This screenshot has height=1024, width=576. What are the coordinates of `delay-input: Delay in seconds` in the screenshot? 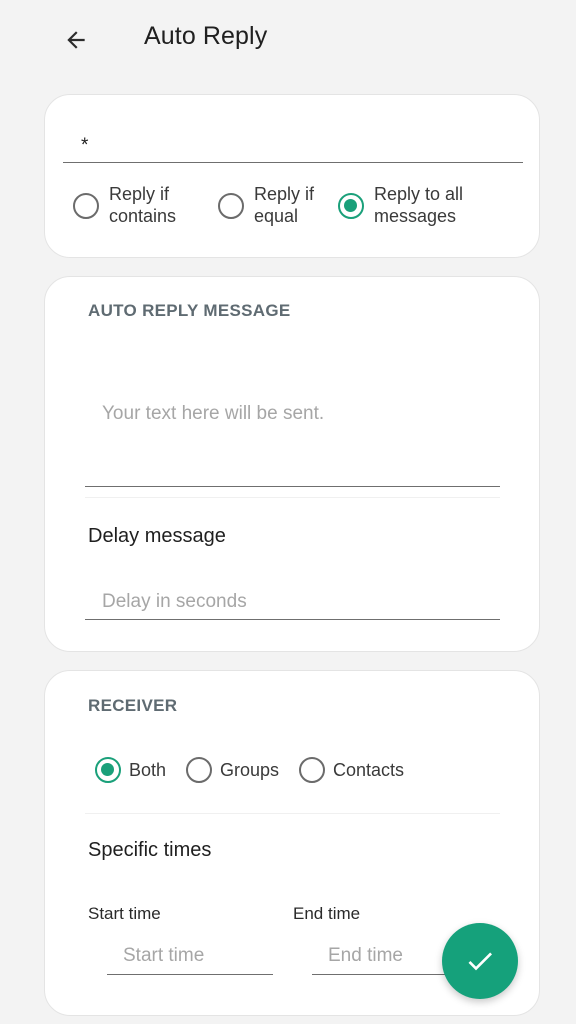 It's located at (292, 601).